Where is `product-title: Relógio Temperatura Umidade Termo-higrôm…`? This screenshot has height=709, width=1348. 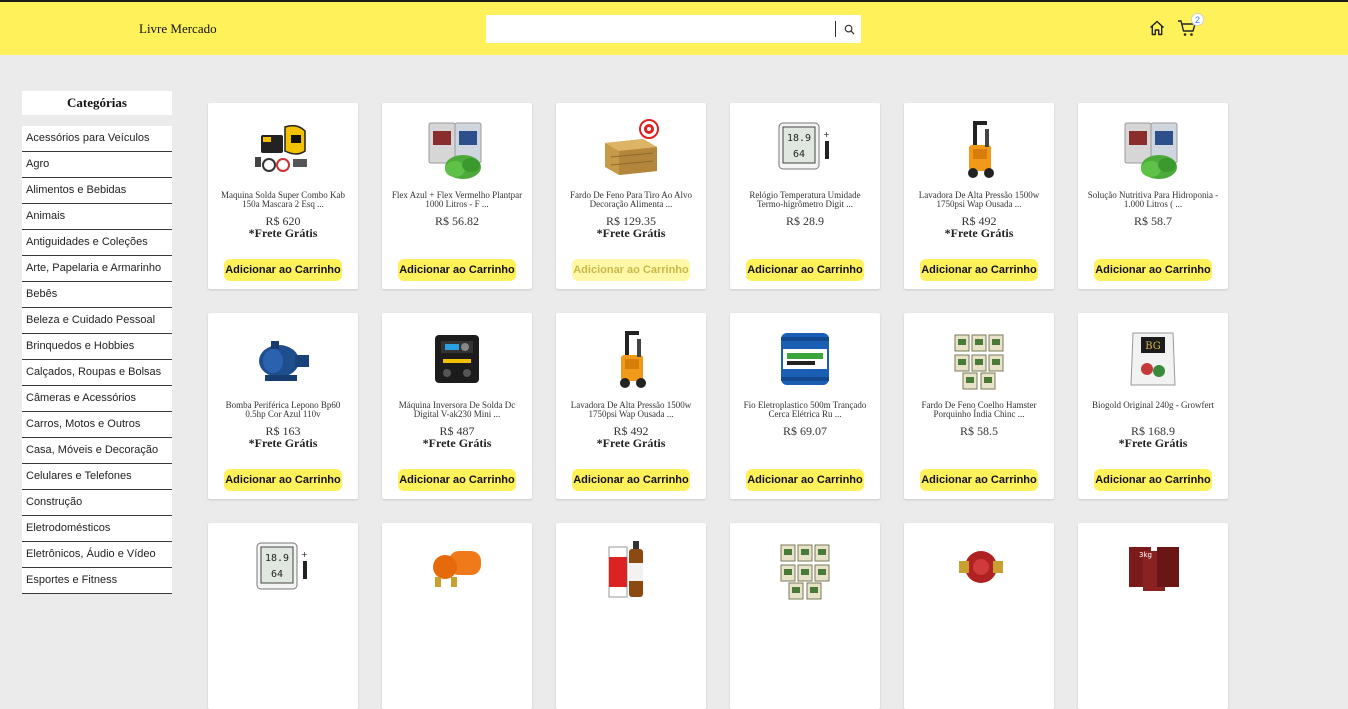
product-title: Relógio Temperatura Umidade Termo-higrôm… is located at coordinates (805, 200).